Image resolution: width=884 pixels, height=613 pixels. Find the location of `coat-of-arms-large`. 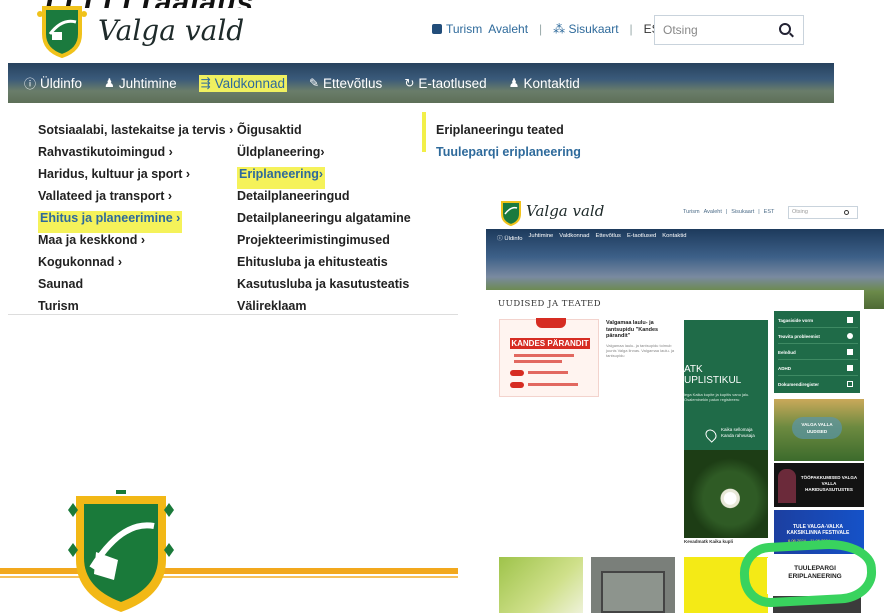

coat-of-arms-large is located at coordinates (121, 551).